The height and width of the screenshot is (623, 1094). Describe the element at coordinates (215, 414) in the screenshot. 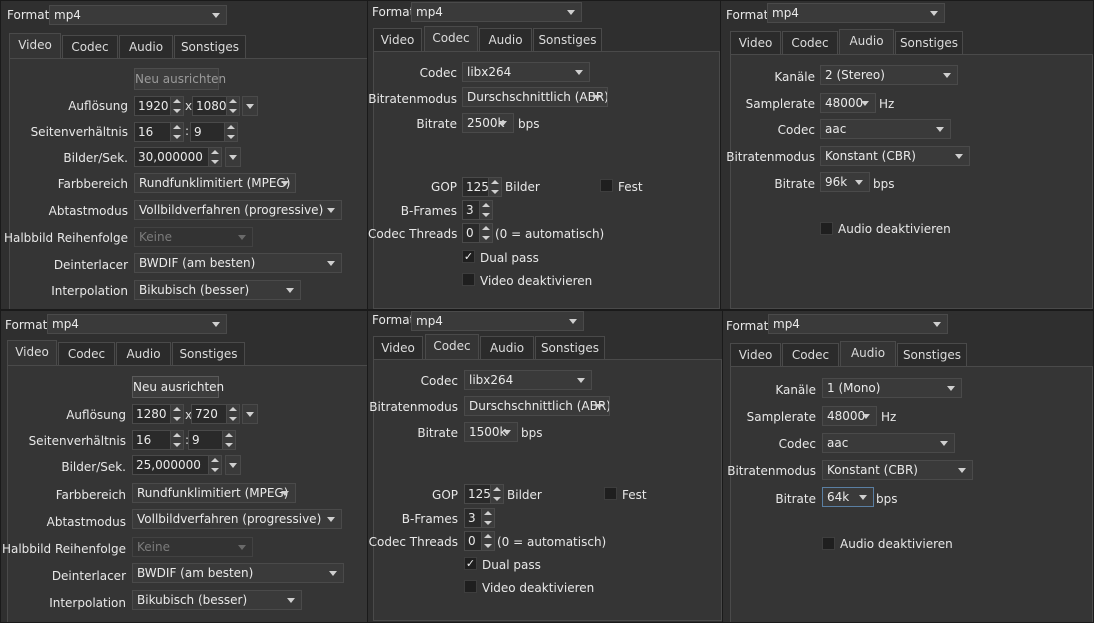

I see `height-spinbox: 720` at that location.